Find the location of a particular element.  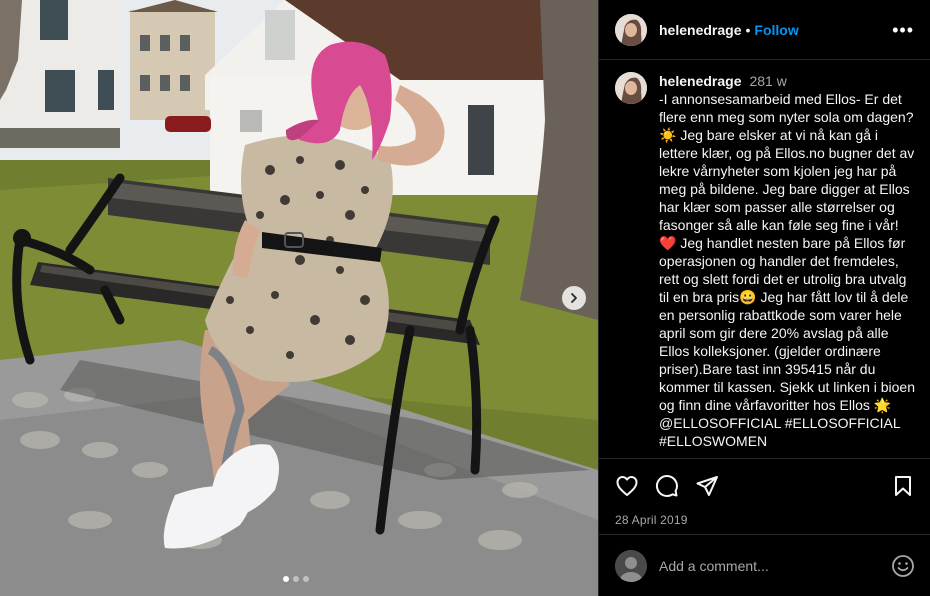

caption-username: helenedrage is located at coordinates (700, 81).